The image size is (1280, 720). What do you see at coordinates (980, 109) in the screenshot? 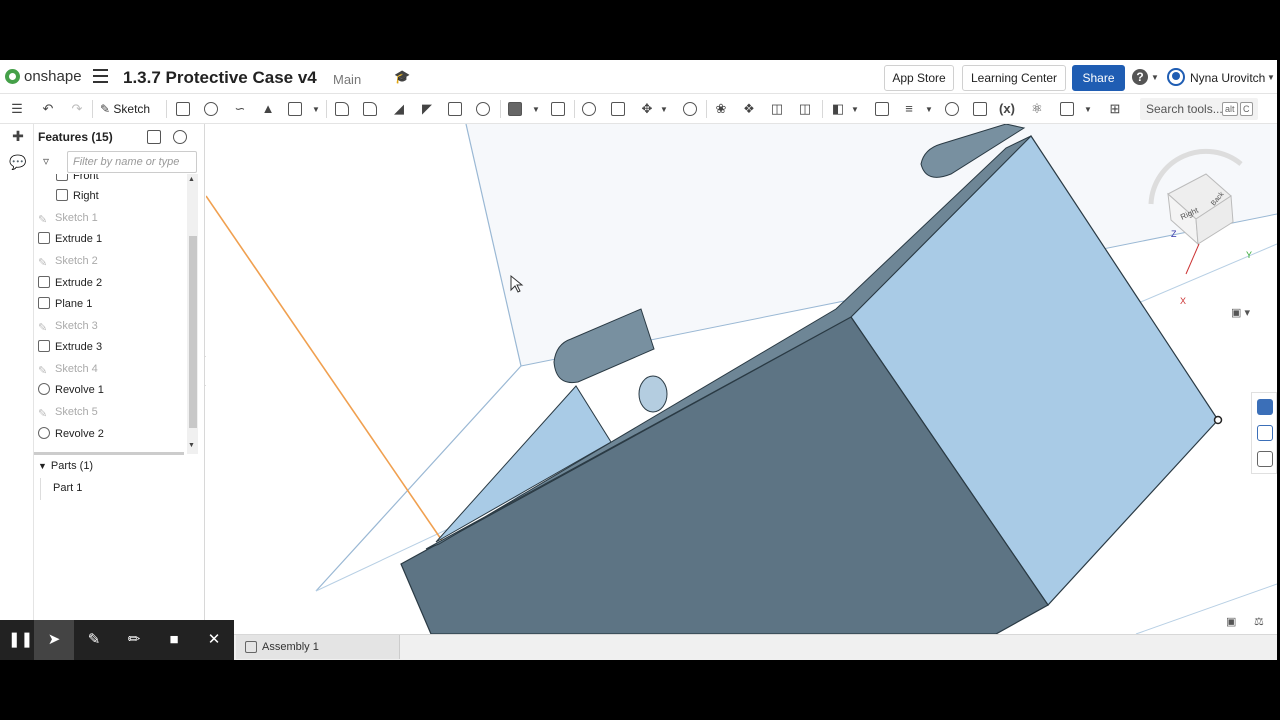
I see `sheet-metal-icon` at bounding box center [980, 109].